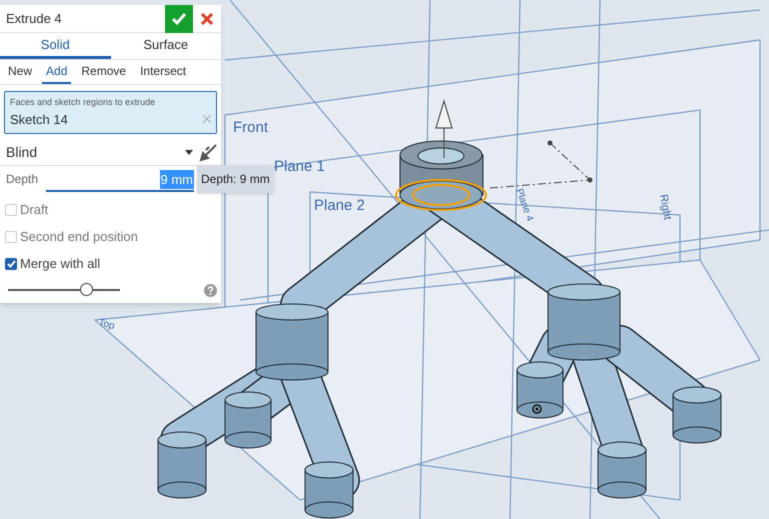 The width and height of the screenshot is (769, 519). I want to click on operation-tab: Remove, so click(103, 72).